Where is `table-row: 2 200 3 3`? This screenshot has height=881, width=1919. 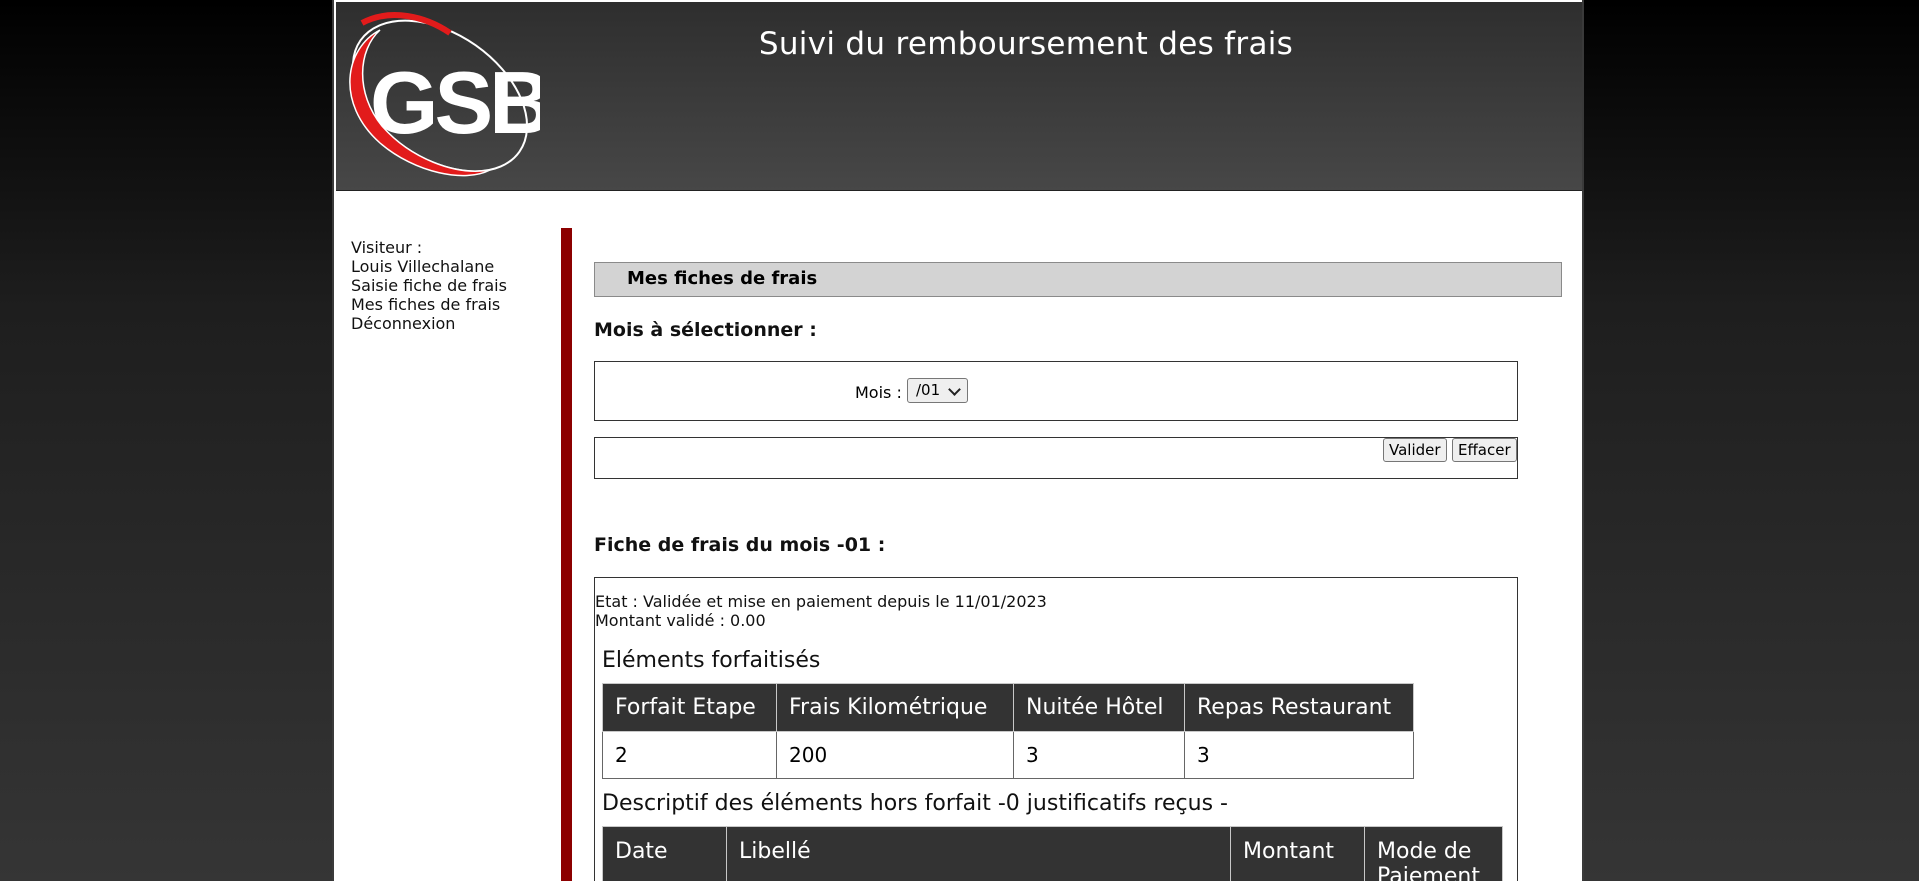
table-row: 2 200 3 3 is located at coordinates (1008, 755).